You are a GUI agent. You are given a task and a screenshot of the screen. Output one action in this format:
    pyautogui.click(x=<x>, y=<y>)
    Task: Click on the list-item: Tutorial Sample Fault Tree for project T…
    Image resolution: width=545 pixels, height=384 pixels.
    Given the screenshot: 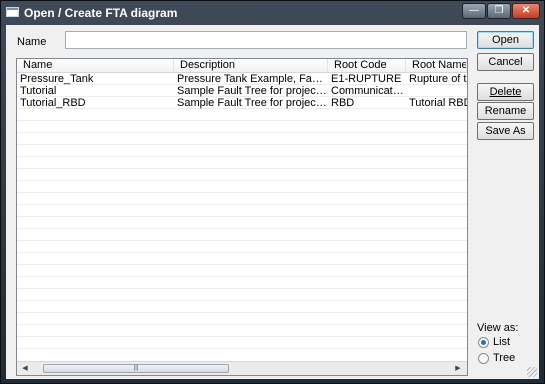 What is the action you would take?
    pyautogui.click(x=242, y=91)
    